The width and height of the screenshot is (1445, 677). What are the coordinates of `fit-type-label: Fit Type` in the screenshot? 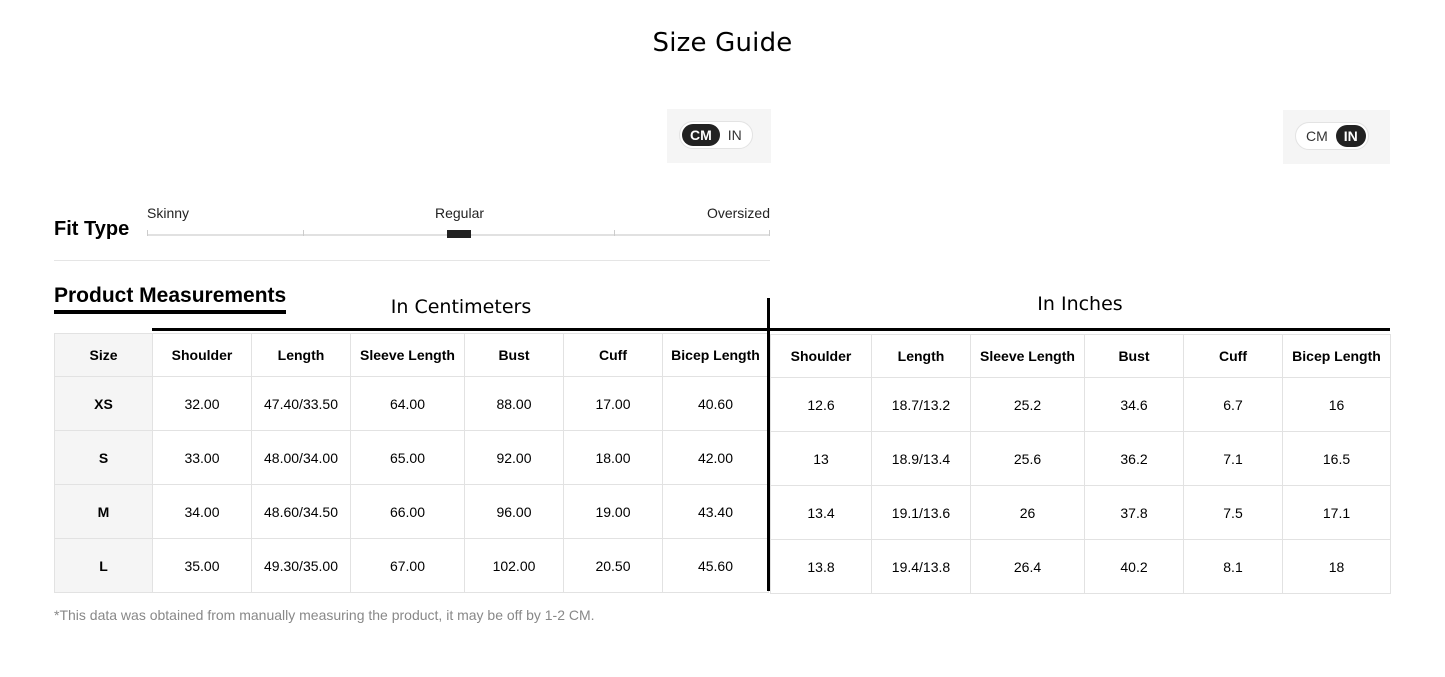 It's located at (92, 229).